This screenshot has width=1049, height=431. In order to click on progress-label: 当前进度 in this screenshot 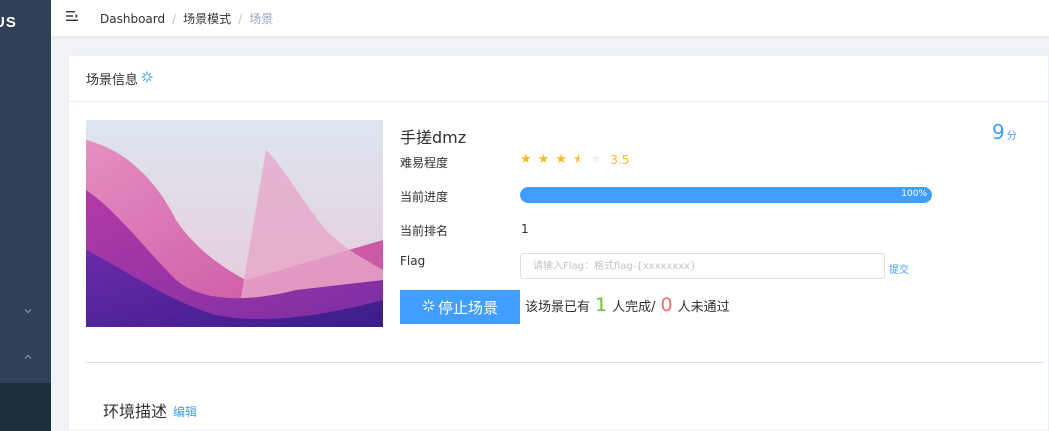, I will do `click(424, 197)`.